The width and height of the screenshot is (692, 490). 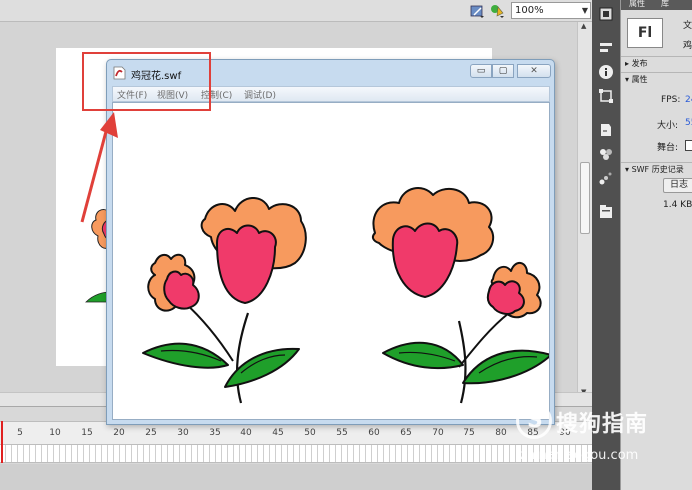 I want to click on timeline-status-bar, so click(x=296, y=477).